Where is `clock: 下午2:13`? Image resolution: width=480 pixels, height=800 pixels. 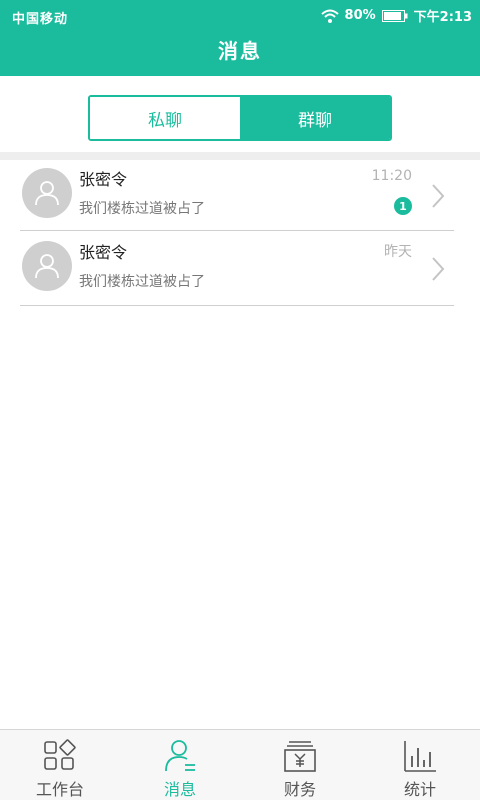 clock: 下午2:13 is located at coordinates (442, 17).